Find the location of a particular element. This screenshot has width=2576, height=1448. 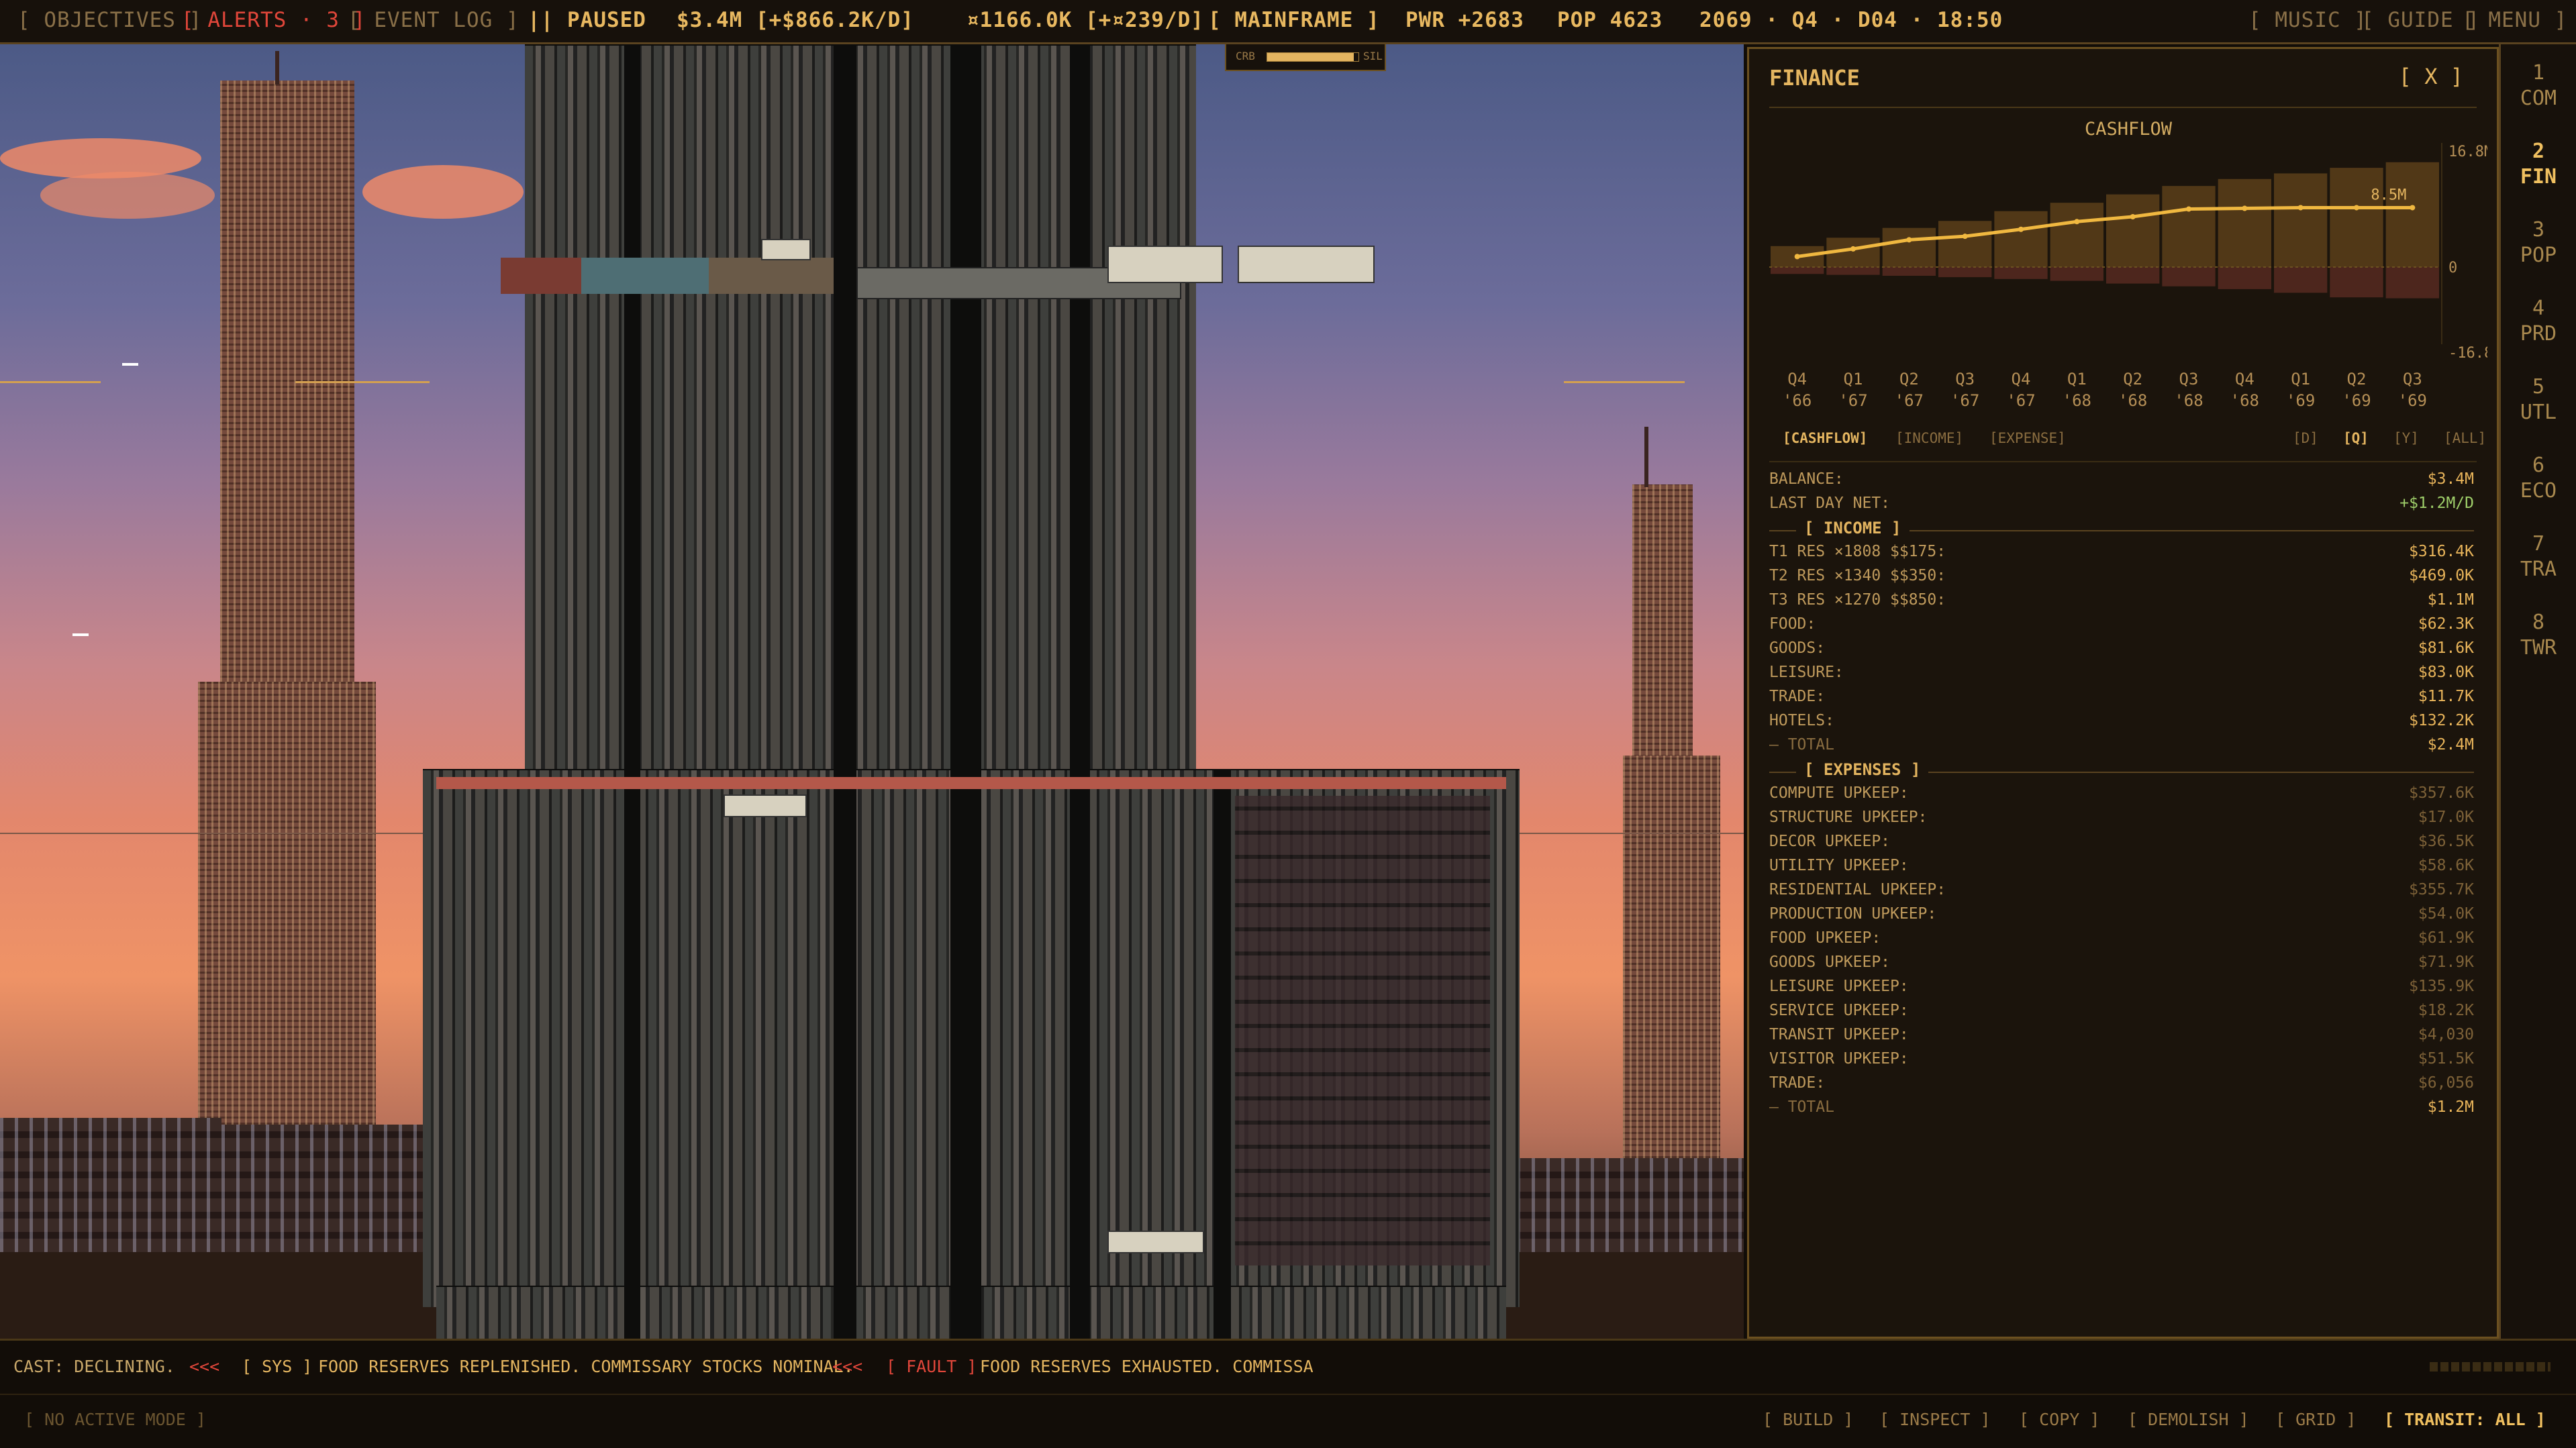

sidebar-item-label: POP is located at coordinates (2538, 255).